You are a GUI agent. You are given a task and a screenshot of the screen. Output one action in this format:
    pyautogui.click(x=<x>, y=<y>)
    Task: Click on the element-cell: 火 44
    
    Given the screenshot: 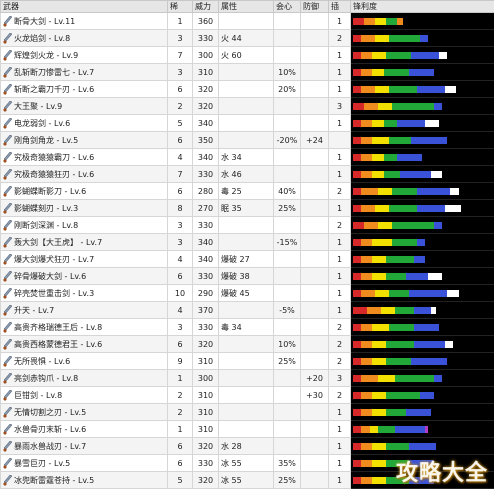 What is the action you would take?
    pyautogui.click(x=246, y=38)
    